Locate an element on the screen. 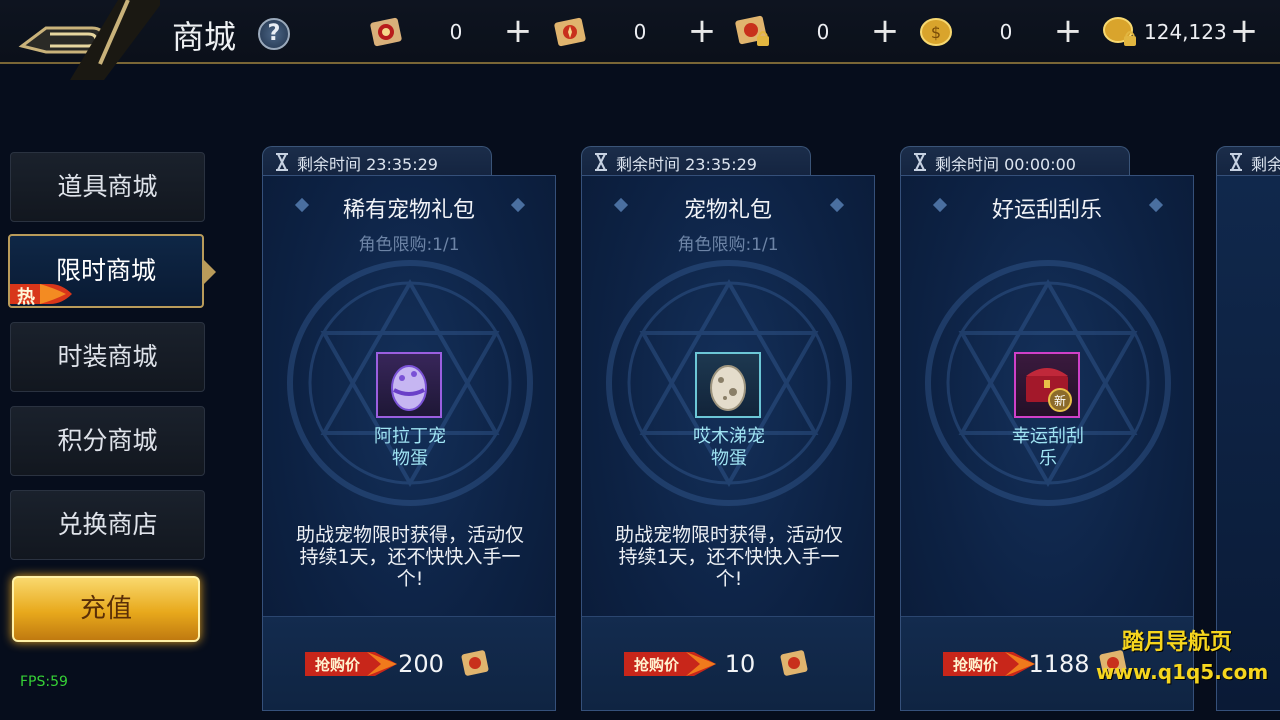 Image resolution: width=1280 pixels, height=720 pixels. hot-label: 热 is located at coordinates (26, 297).